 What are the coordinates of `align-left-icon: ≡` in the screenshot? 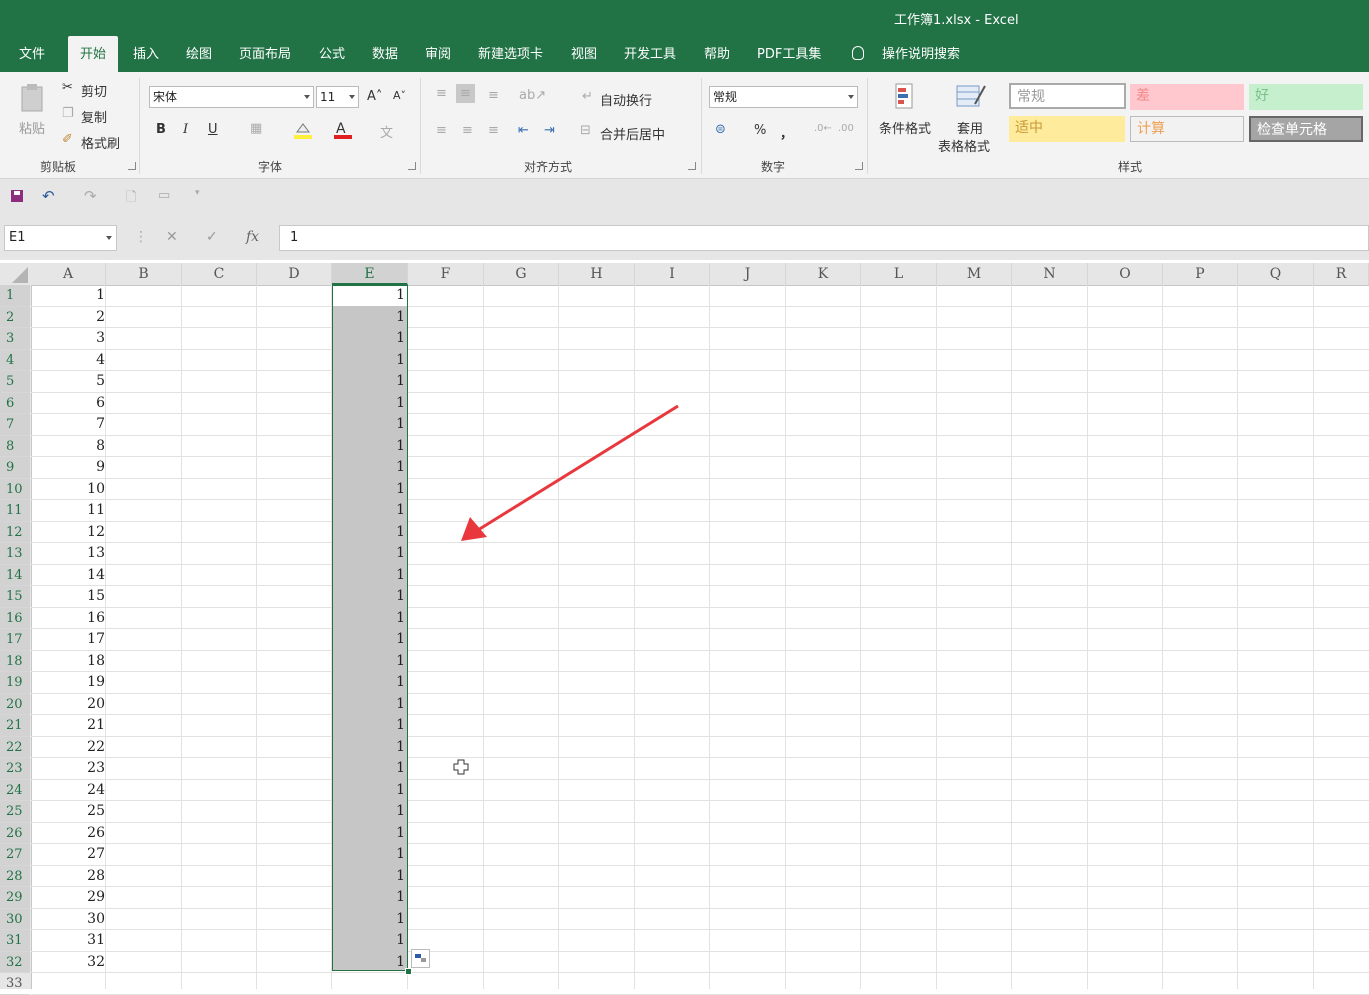 It's located at (441, 130).